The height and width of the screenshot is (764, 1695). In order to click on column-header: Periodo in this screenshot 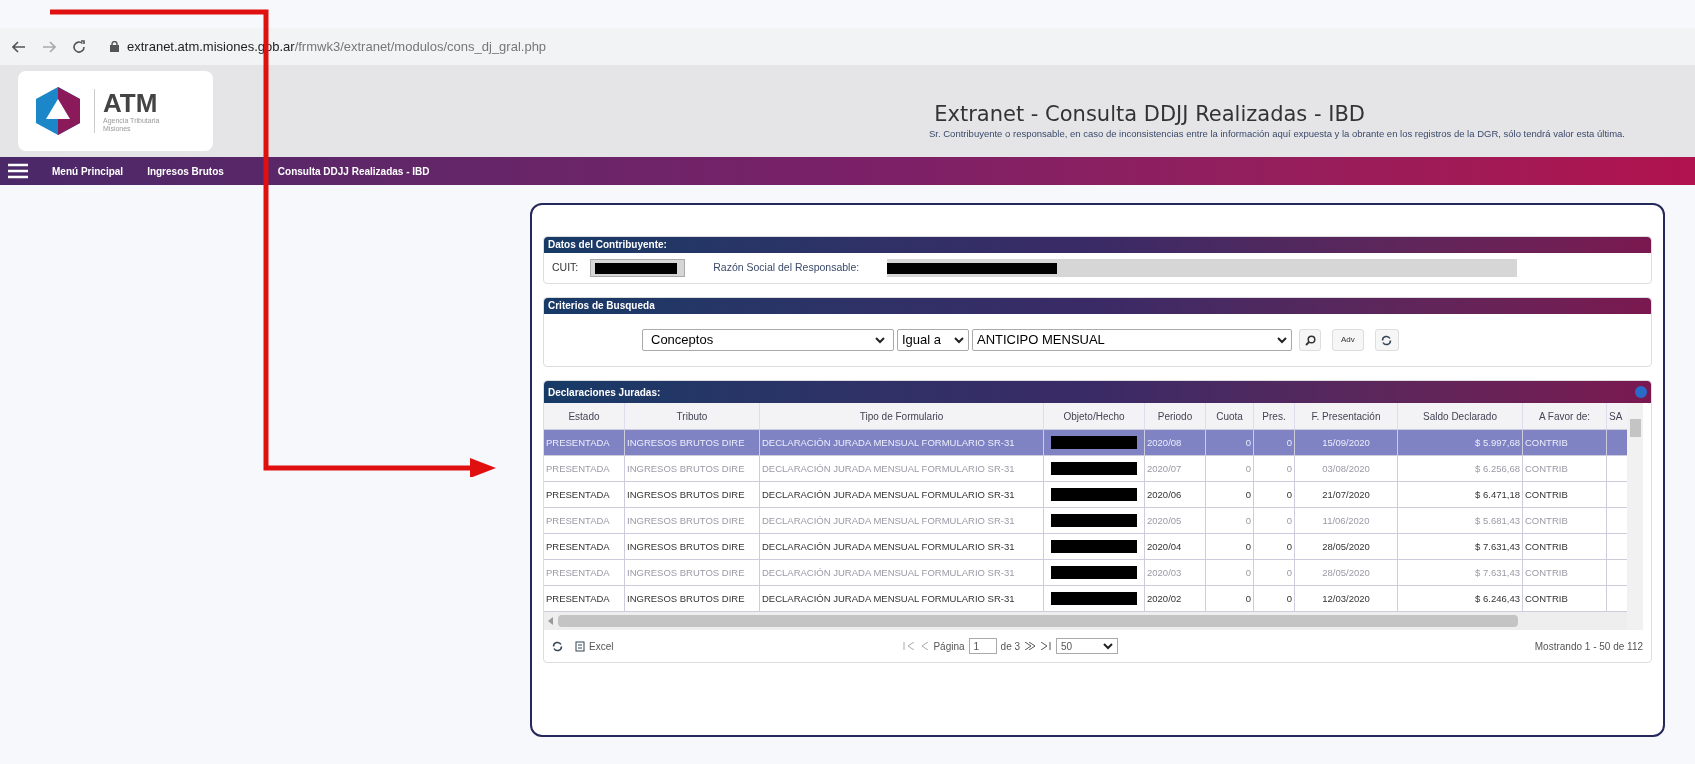, I will do `click(1175, 416)`.